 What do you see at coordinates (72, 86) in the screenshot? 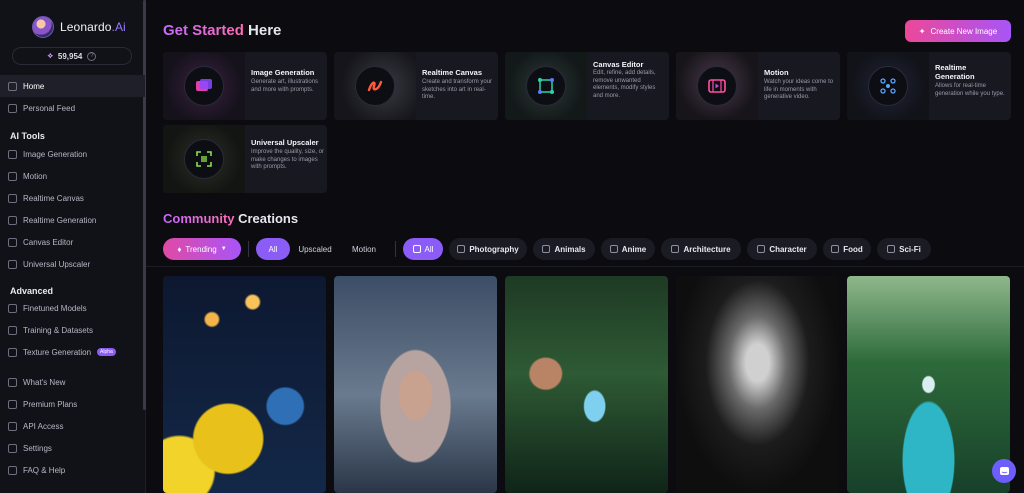
I see `sidebar-item-home: Home` at bounding box center [72, 86].